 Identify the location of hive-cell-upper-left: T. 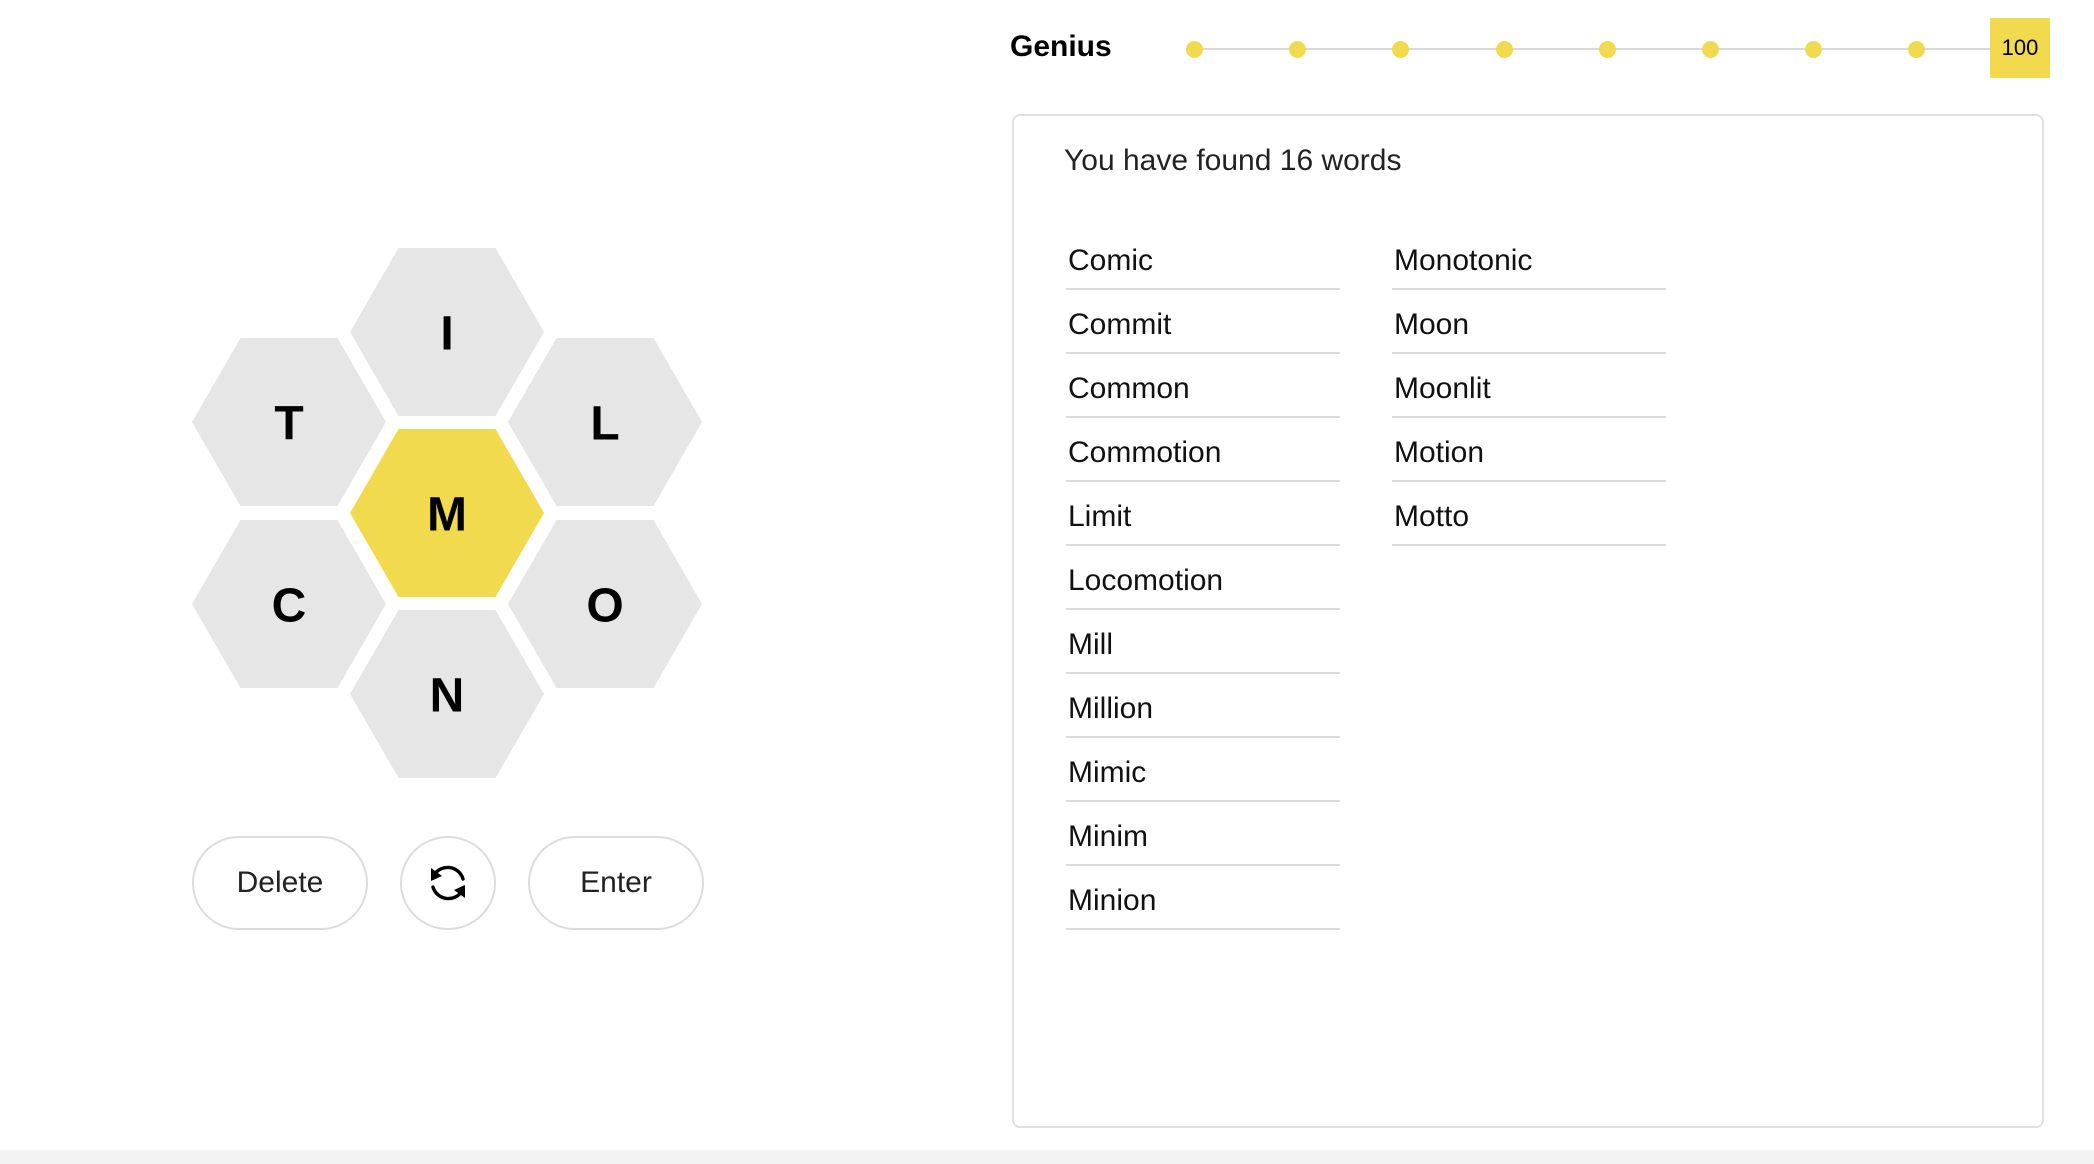
(289, 422).